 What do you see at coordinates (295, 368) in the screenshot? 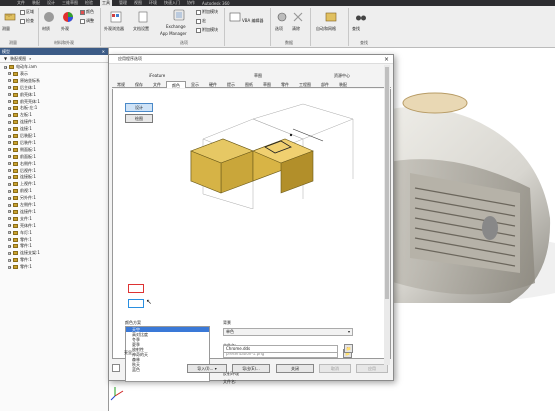
I see `close-button: 关闭` at bounding box center [295, 368].